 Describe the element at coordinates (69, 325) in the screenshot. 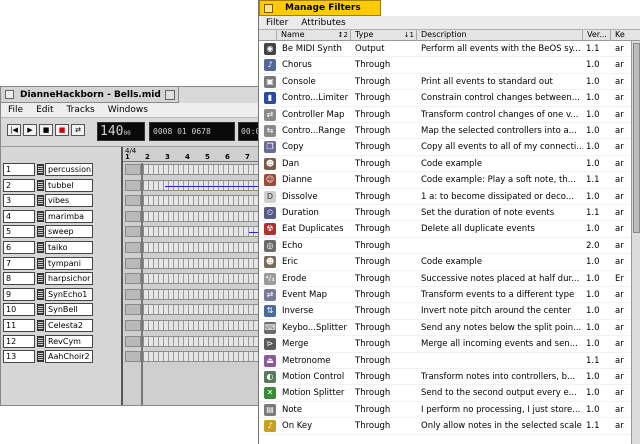

I see `track-name: Celesta2` at that location.